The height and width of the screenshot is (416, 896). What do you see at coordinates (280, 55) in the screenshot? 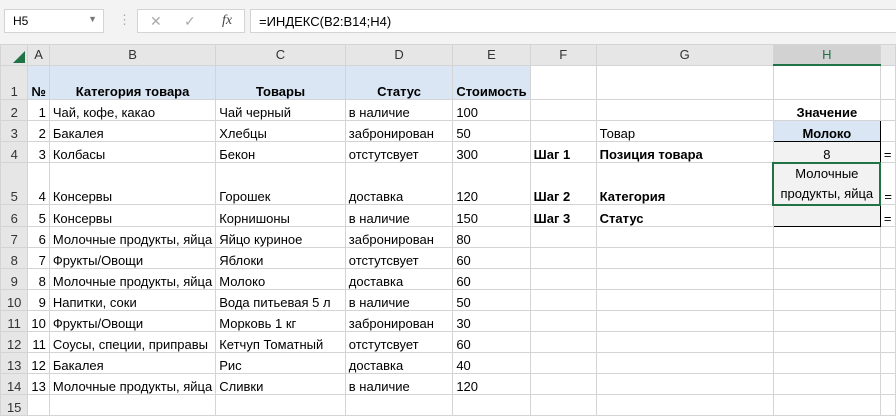
I see `column-header-c: C` at bounding box center [280, 55].